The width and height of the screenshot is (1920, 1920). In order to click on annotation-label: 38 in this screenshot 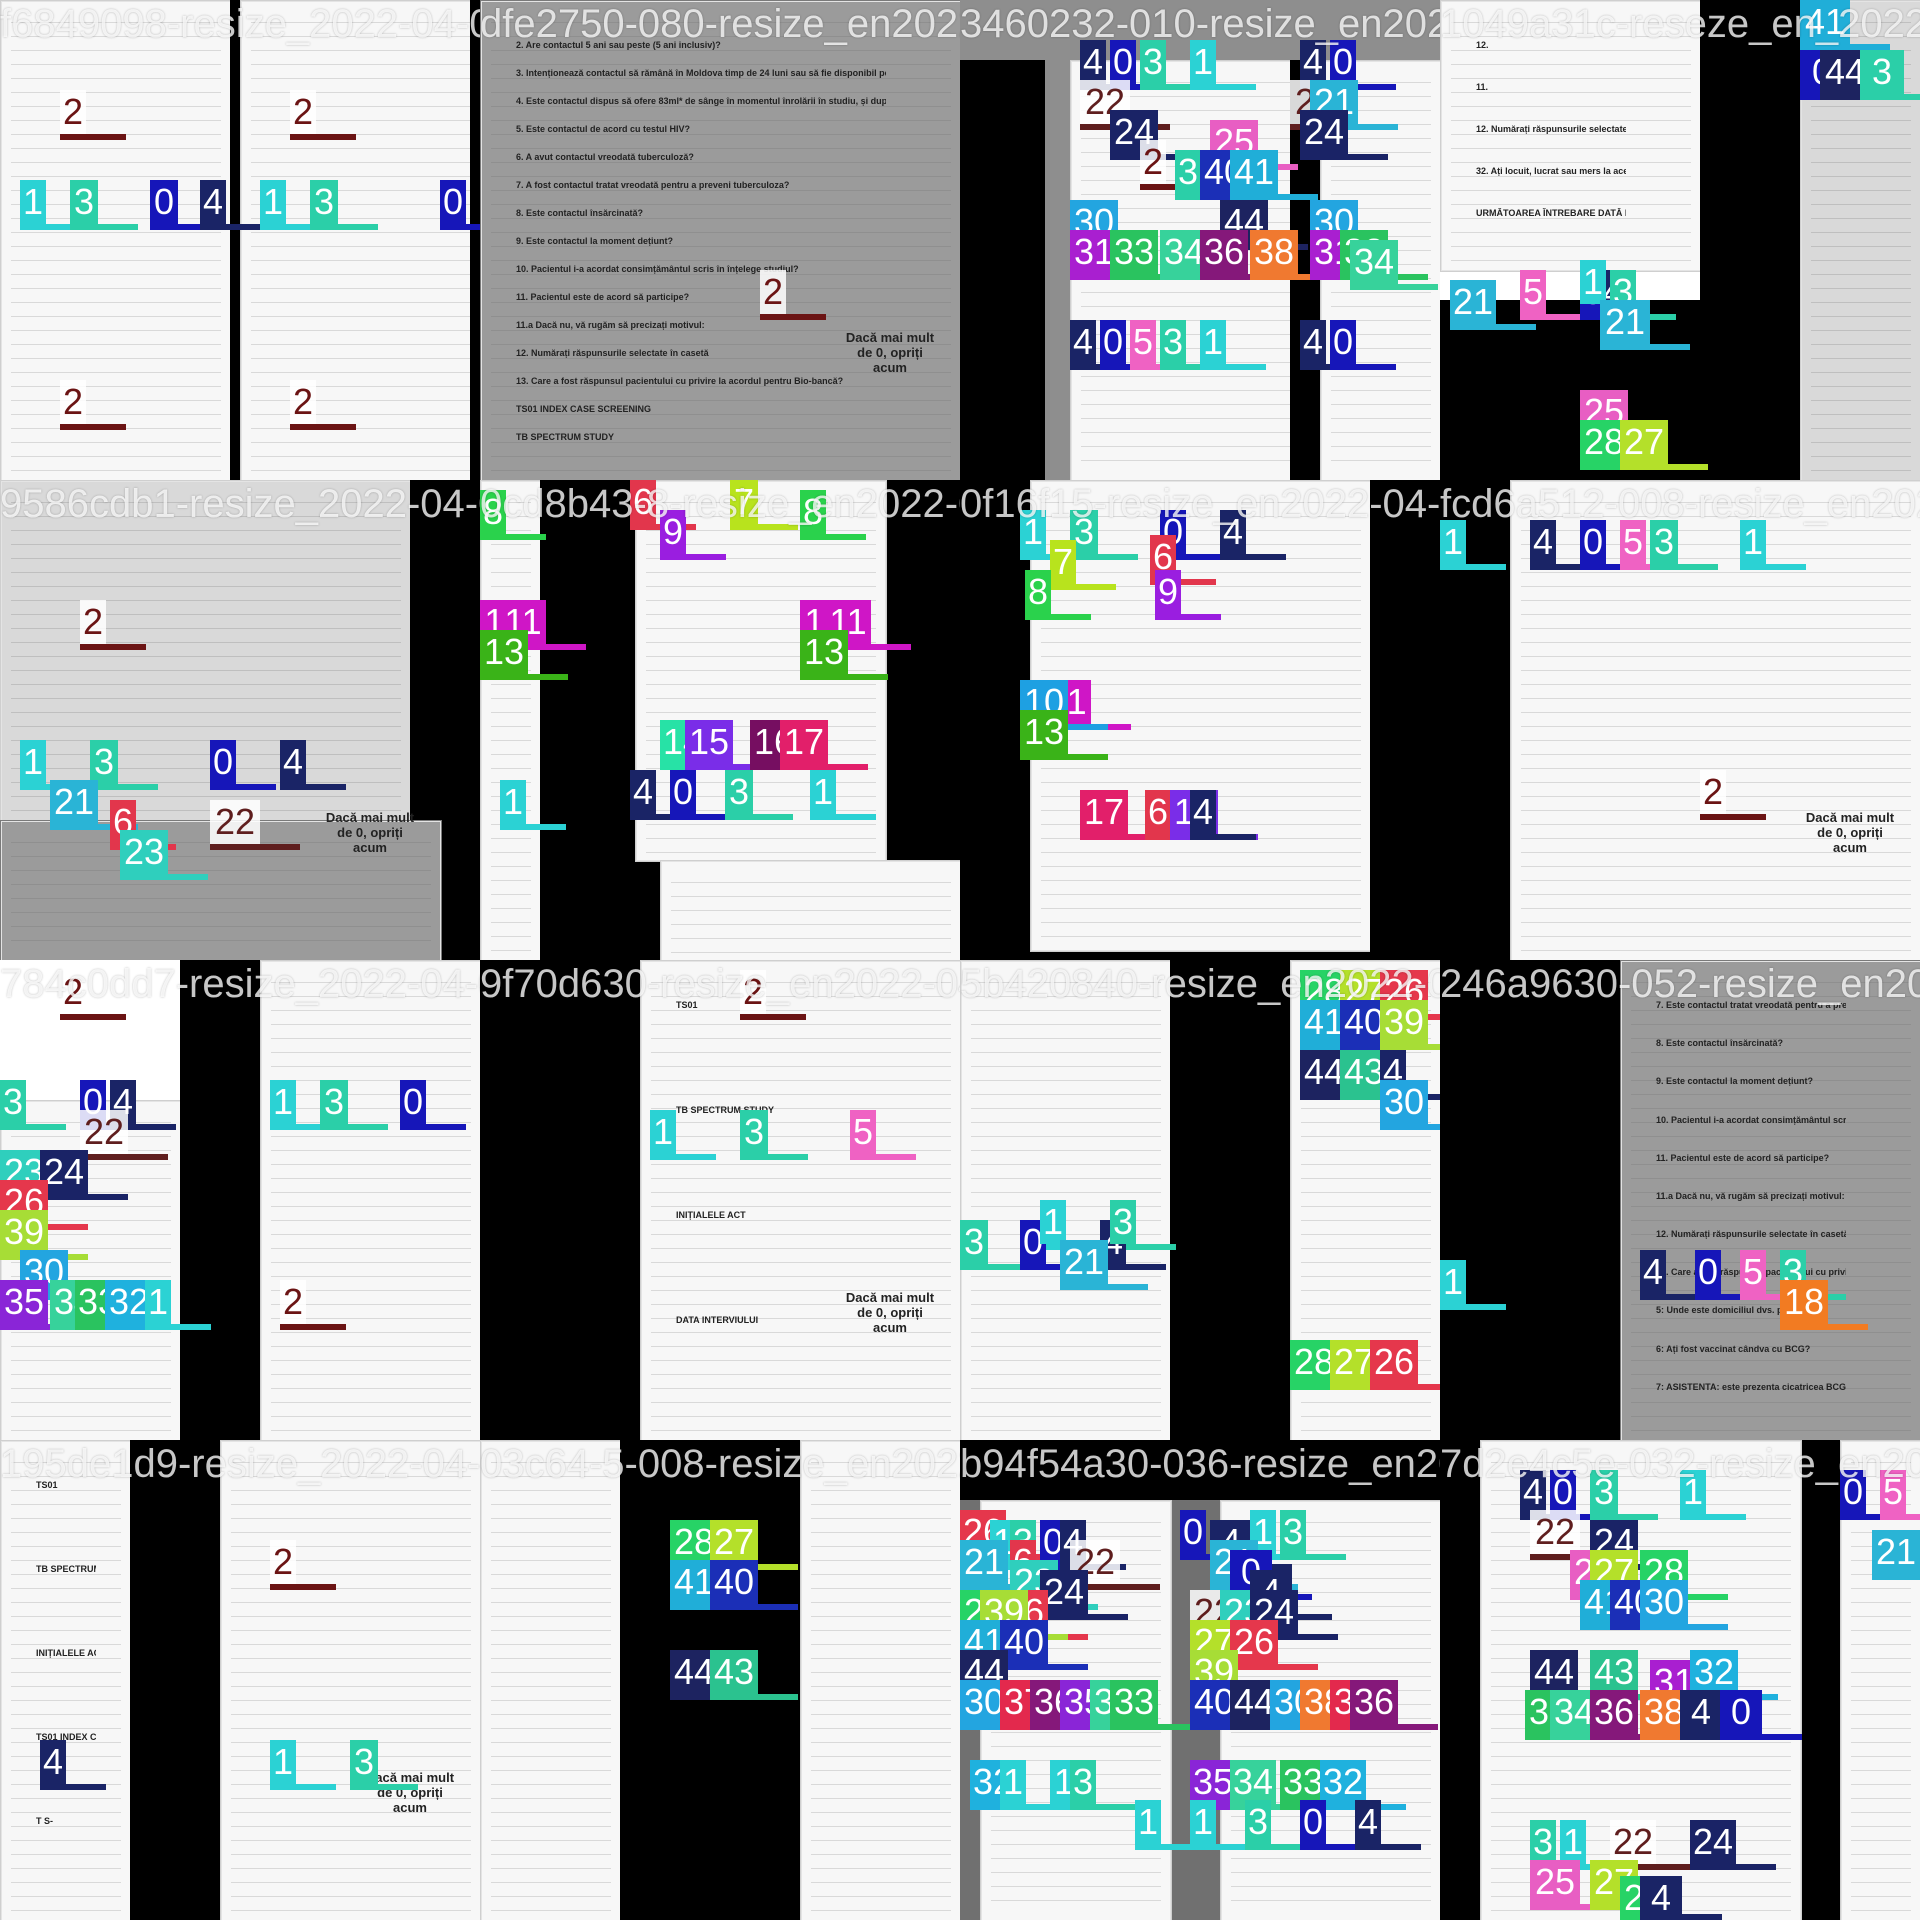, I will do `click(1274, 252)`.